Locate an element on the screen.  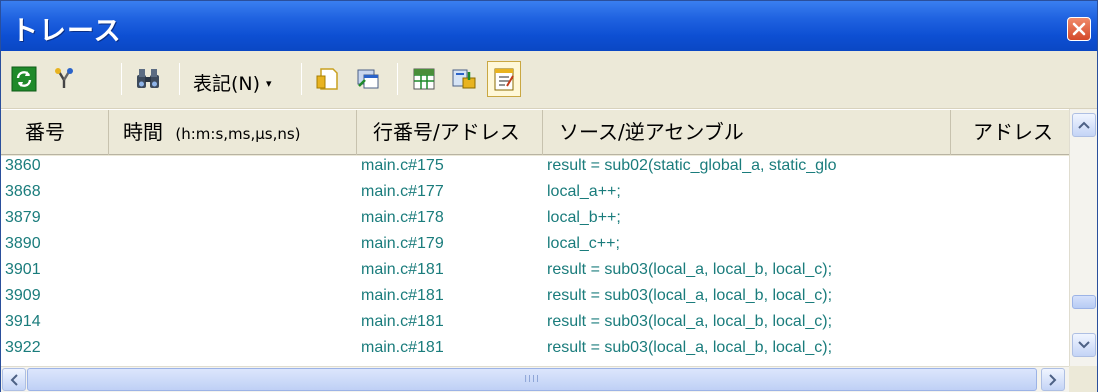
scroll-up-button is located at coordinates (1084, 125).